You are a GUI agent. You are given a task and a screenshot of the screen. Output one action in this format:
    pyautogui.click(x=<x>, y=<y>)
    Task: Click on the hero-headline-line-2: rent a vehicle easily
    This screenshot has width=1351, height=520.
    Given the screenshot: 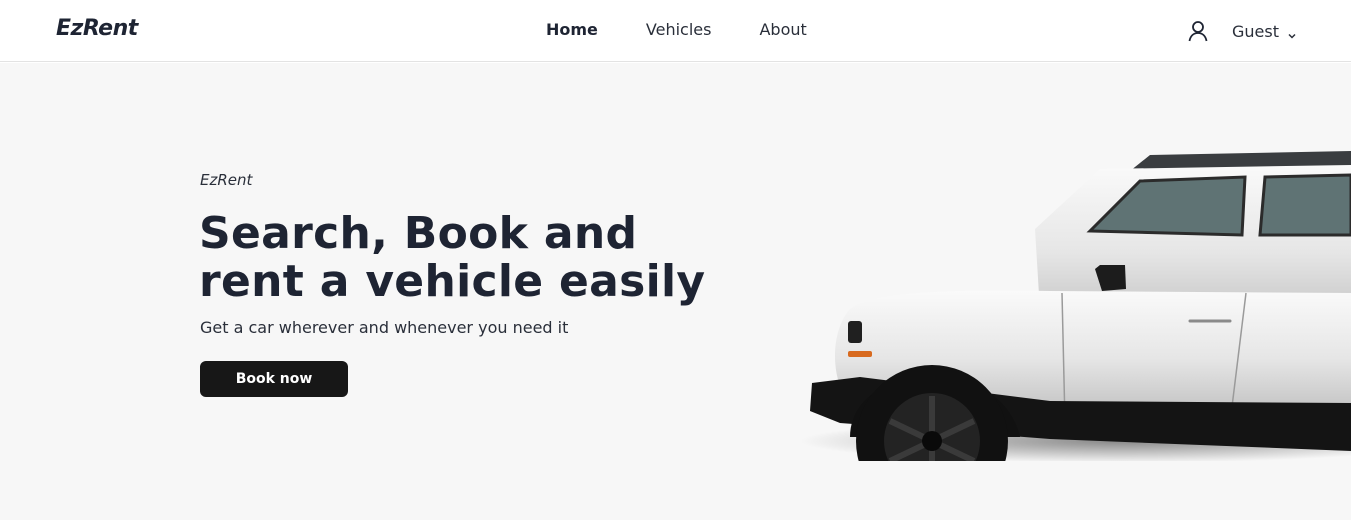 What is the action you would take?
    pyautogui.click(x=452, y=281)
    